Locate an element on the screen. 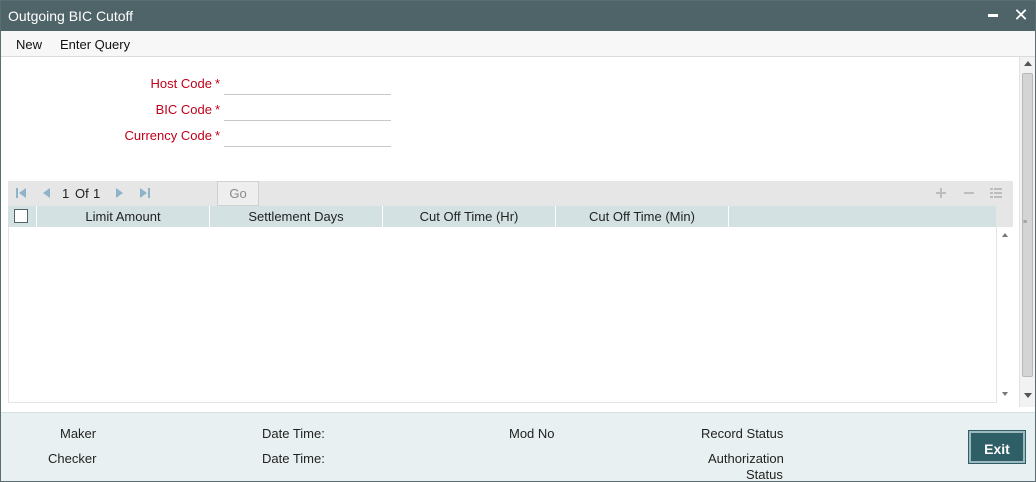 The image size is (1036, 482). select-all-checkbox is located at coordinates (21, 216).